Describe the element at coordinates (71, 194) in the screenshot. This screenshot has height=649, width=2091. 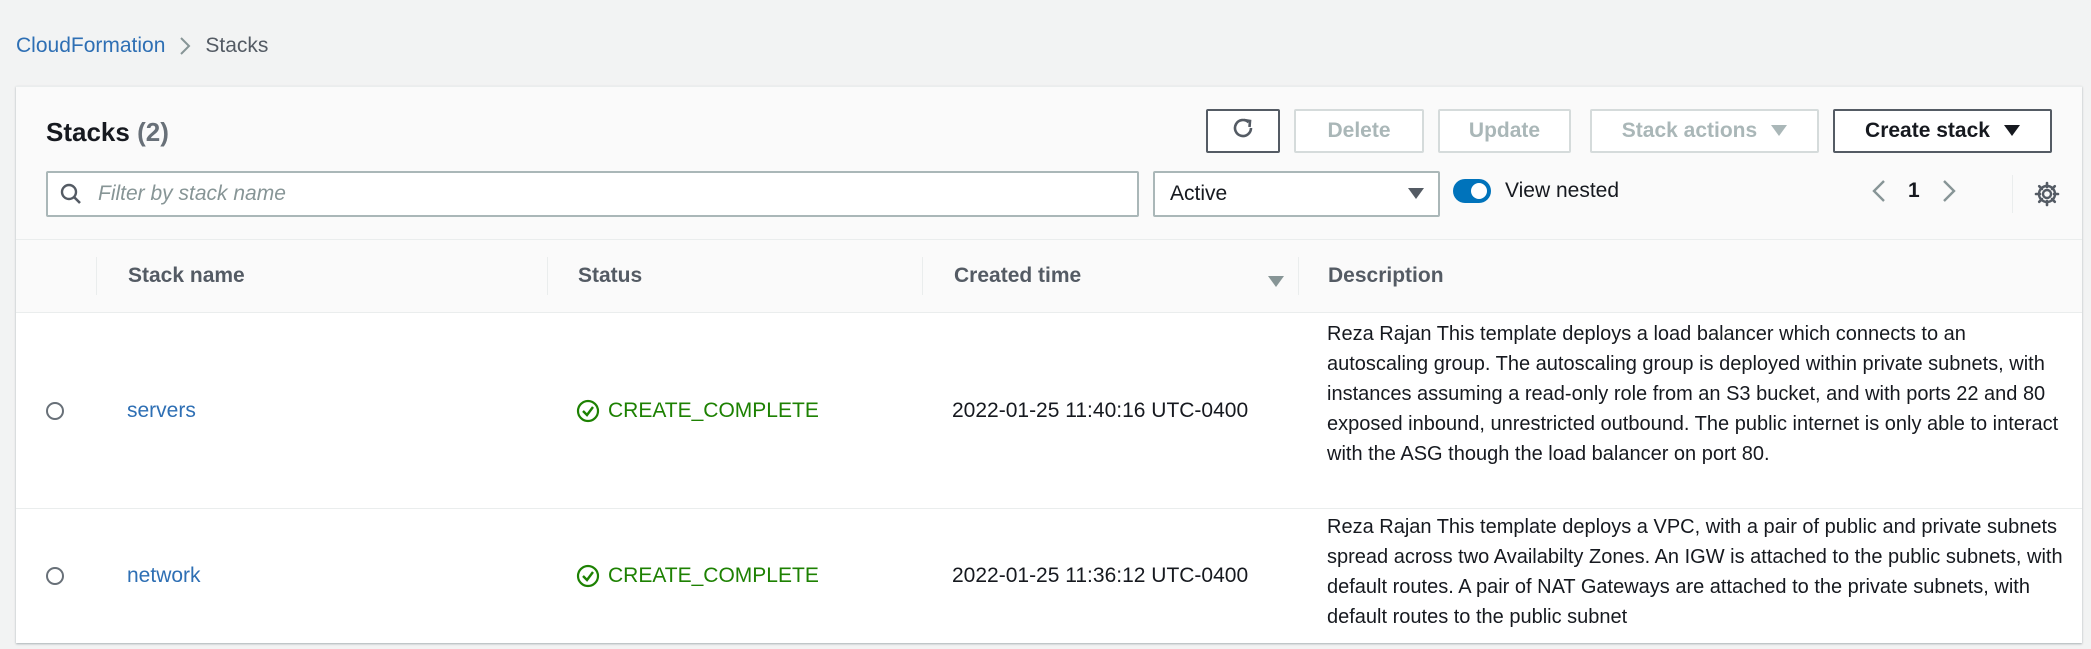
I see `search-icon` at that location.